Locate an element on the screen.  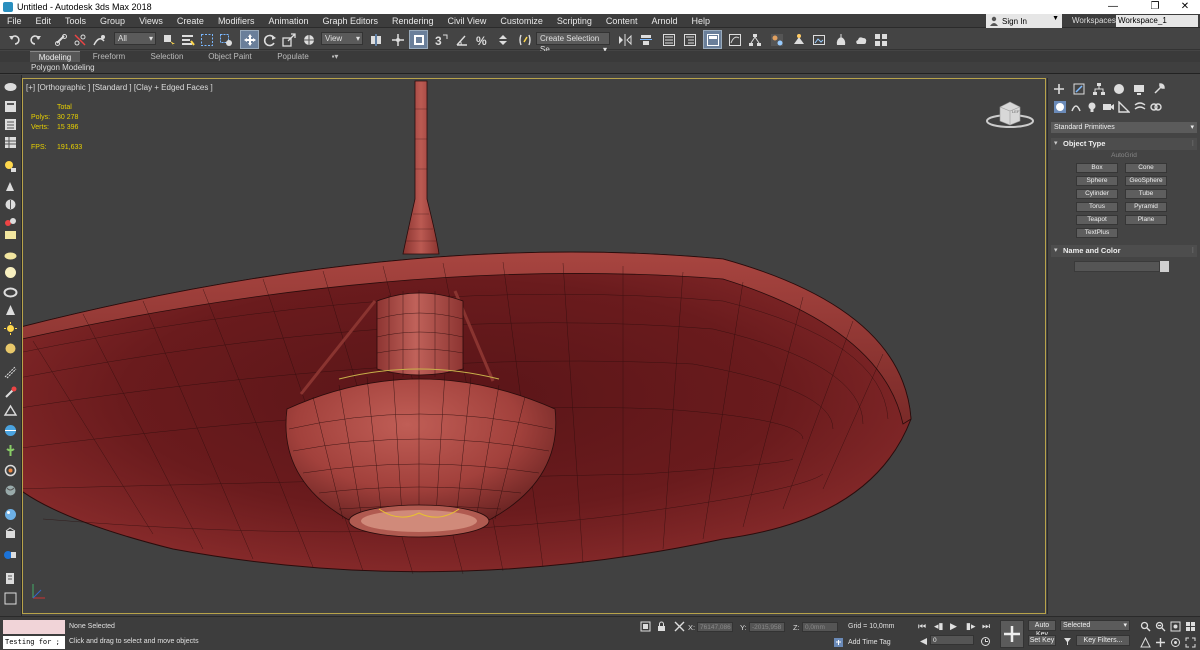
primitive-type-select: Standard Primitives ▾ is located at coordinates (1124, 127).